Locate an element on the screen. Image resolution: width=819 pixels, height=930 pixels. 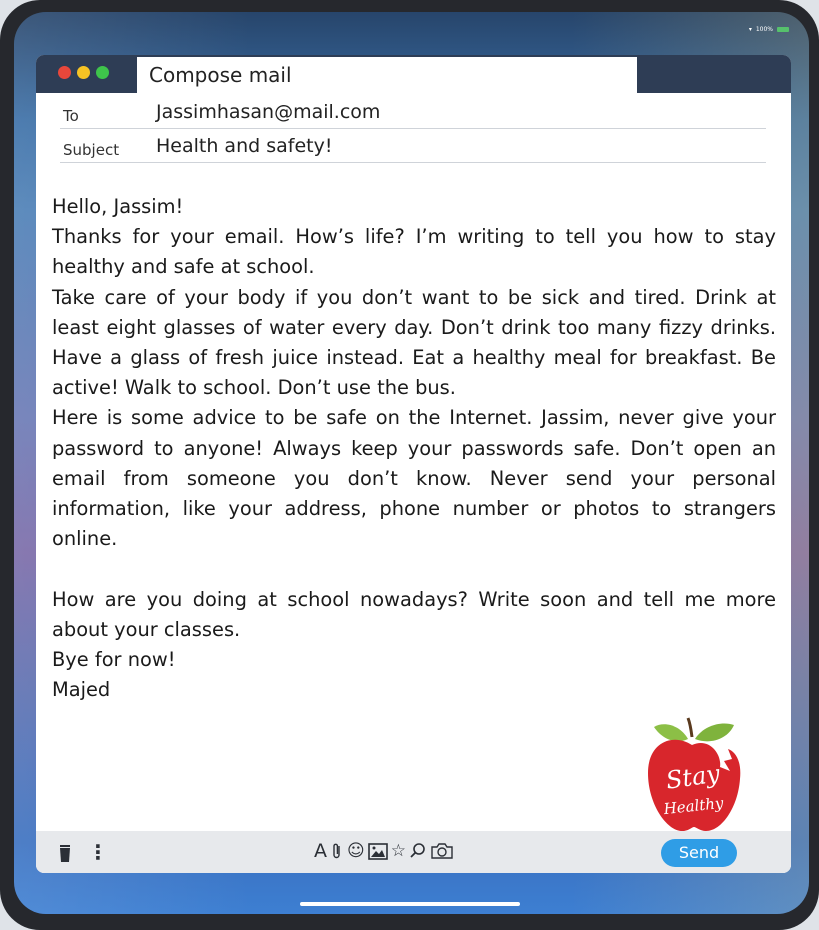
subject-field: Subject Health and safety! is located at coordinates (413, 146).